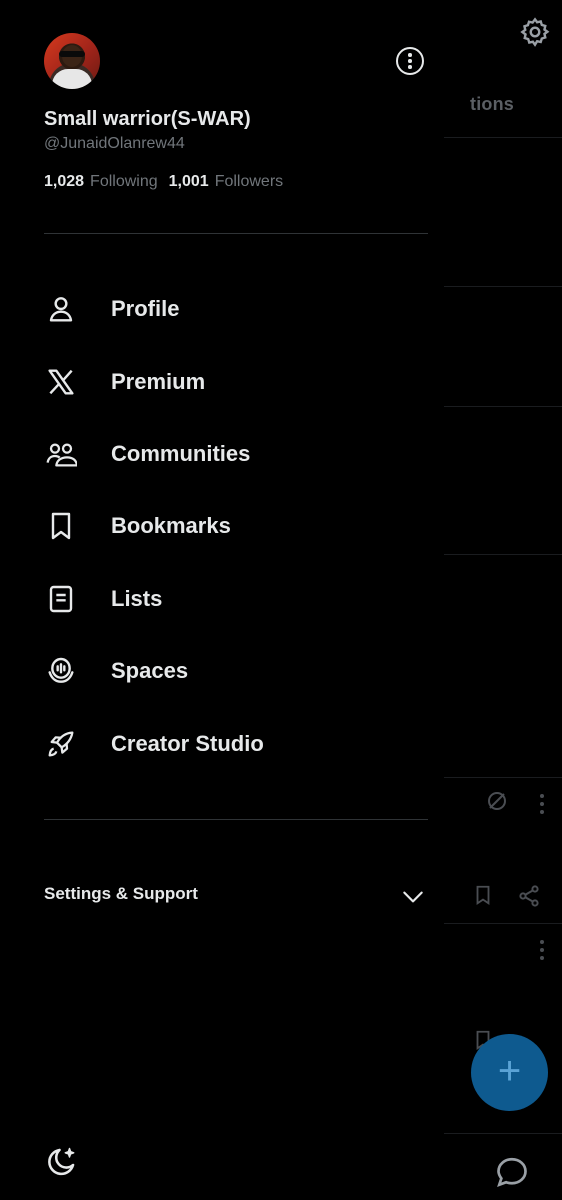  I want to click on retweet-icon, so click(497, 801).